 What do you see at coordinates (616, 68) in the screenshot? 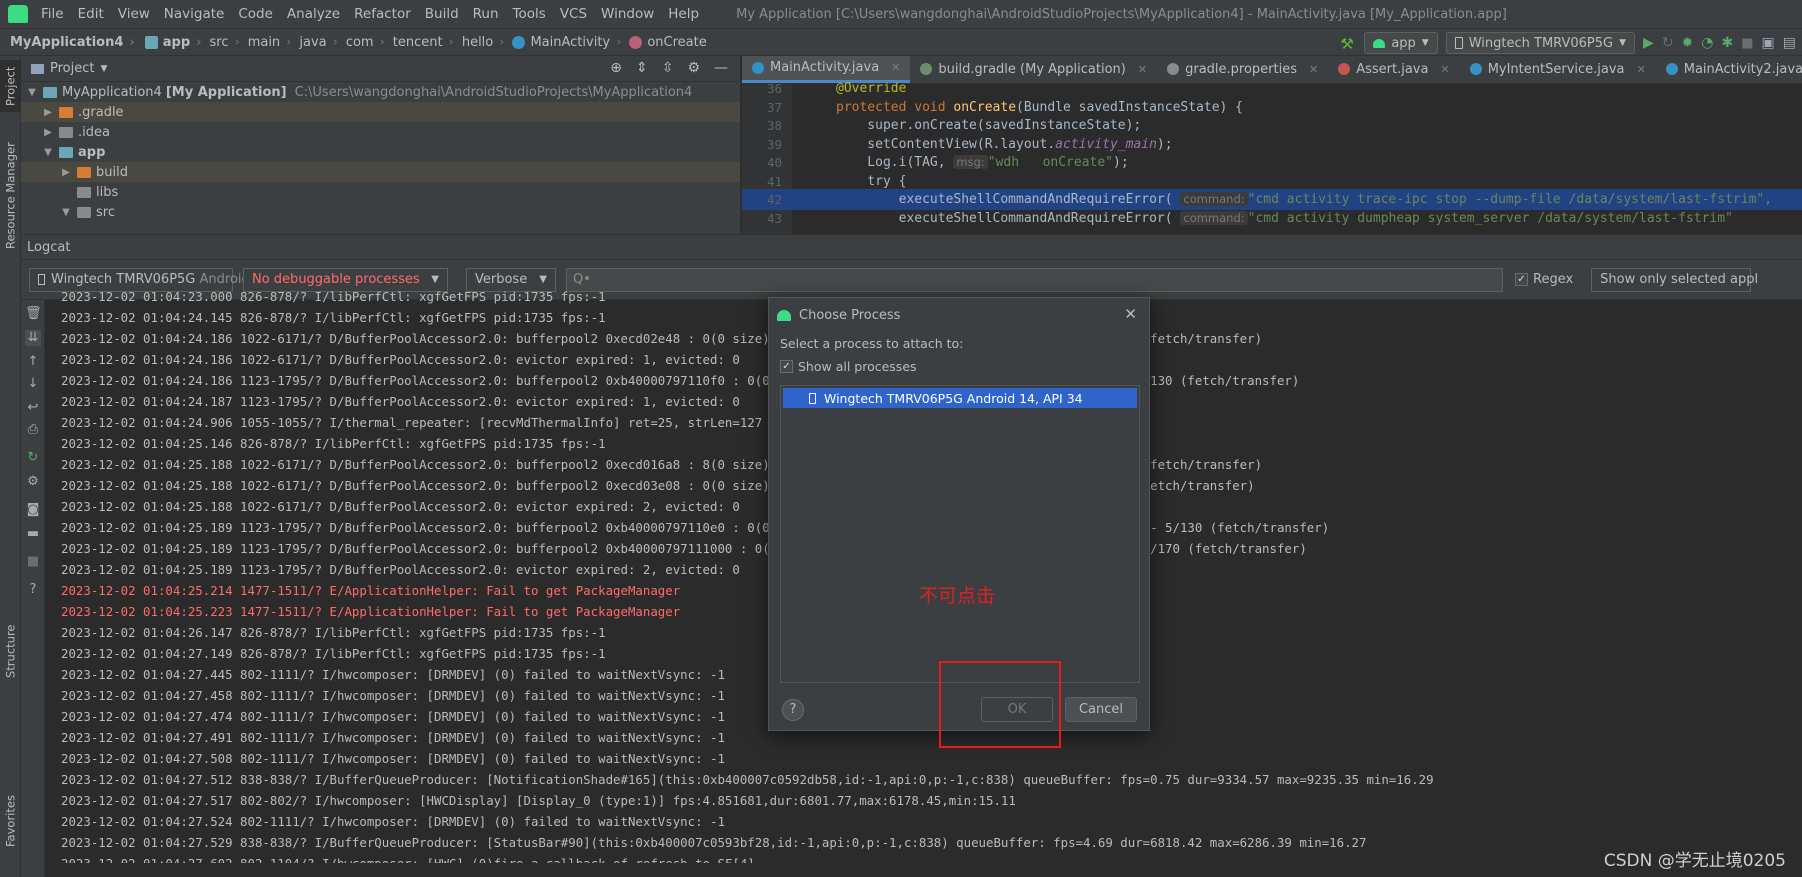
I see `locate-icon: ⊕` at bounding box center [616, 68].